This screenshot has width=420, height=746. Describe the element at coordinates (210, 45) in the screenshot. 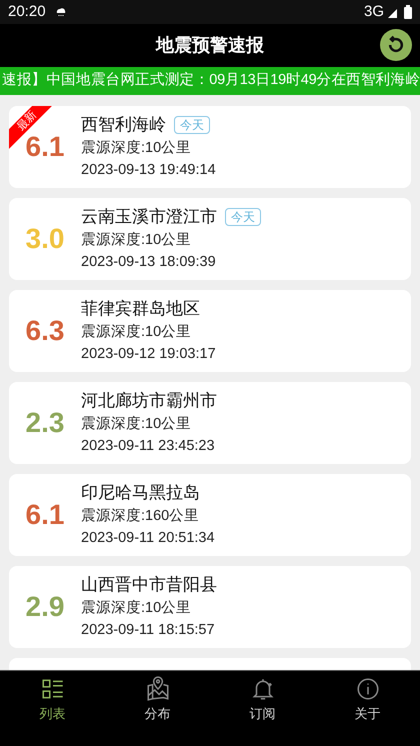

I see `app-title: 地震预警速报` at that location.